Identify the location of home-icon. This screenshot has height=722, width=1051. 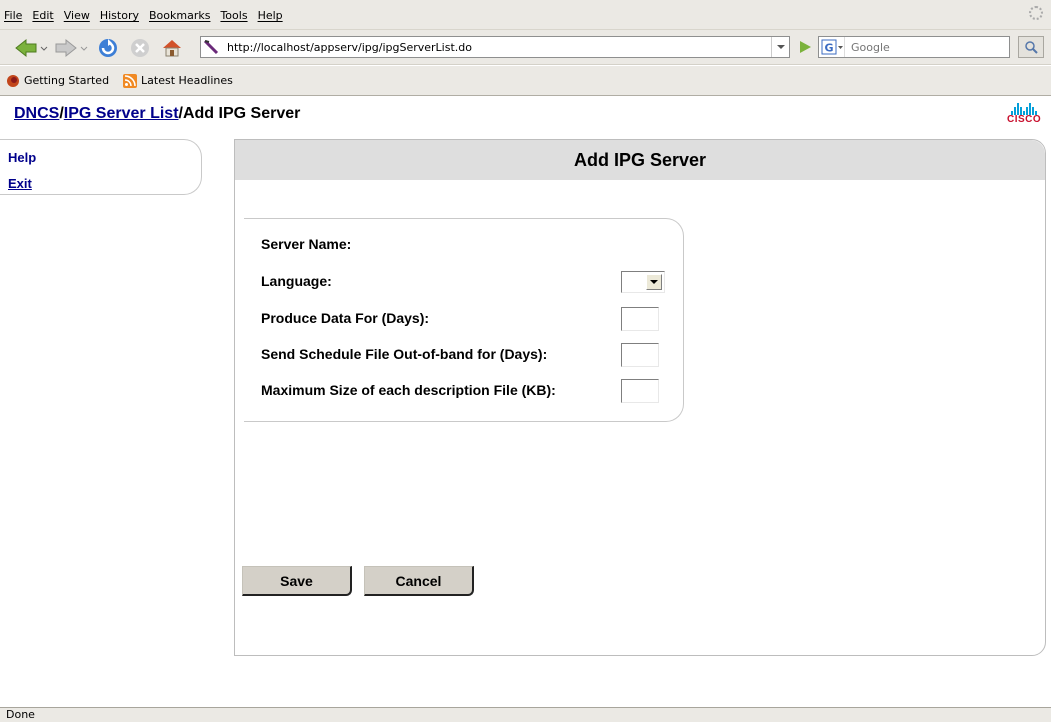
(172, 48).